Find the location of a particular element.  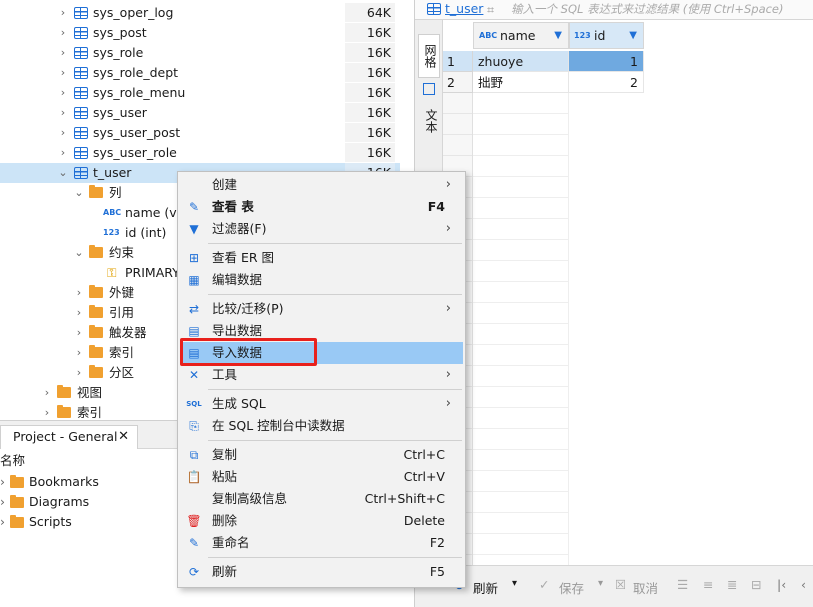

menu-item-tools: ✕ 工具 › is located at coordinates (321, 375).